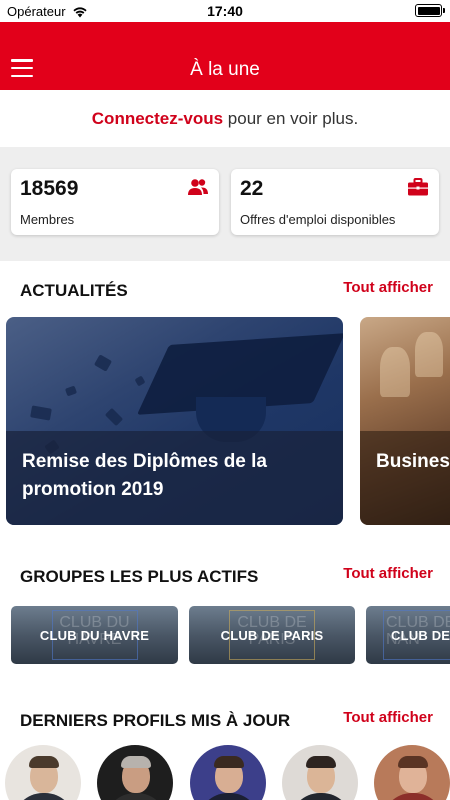 This screenshot has height=800, width=450. I want to click on profiles-section-title: DERNIERS PROFILS MIS À JOUR, so click(155, 720).